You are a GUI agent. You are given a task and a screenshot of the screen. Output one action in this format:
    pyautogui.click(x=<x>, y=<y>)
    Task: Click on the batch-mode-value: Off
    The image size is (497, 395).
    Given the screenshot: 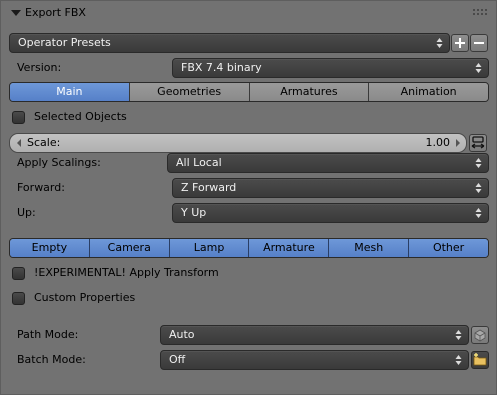 What is the action you would take?
    pyautogui.click(x=177, y=359)
    